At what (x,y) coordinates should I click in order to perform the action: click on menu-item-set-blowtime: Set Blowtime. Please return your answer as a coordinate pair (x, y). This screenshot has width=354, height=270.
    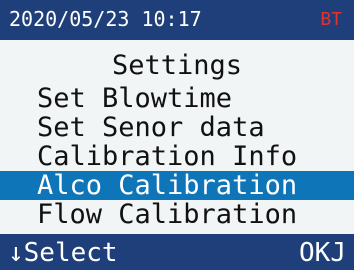
    Looking at the image, I should click on (177, 98).